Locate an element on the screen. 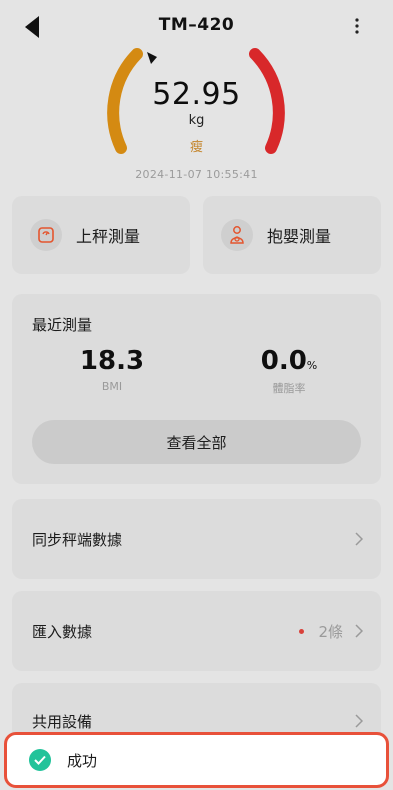 The width and height of the screenshot is (393, 790). baby-icon is located at coordinates (237, 235).